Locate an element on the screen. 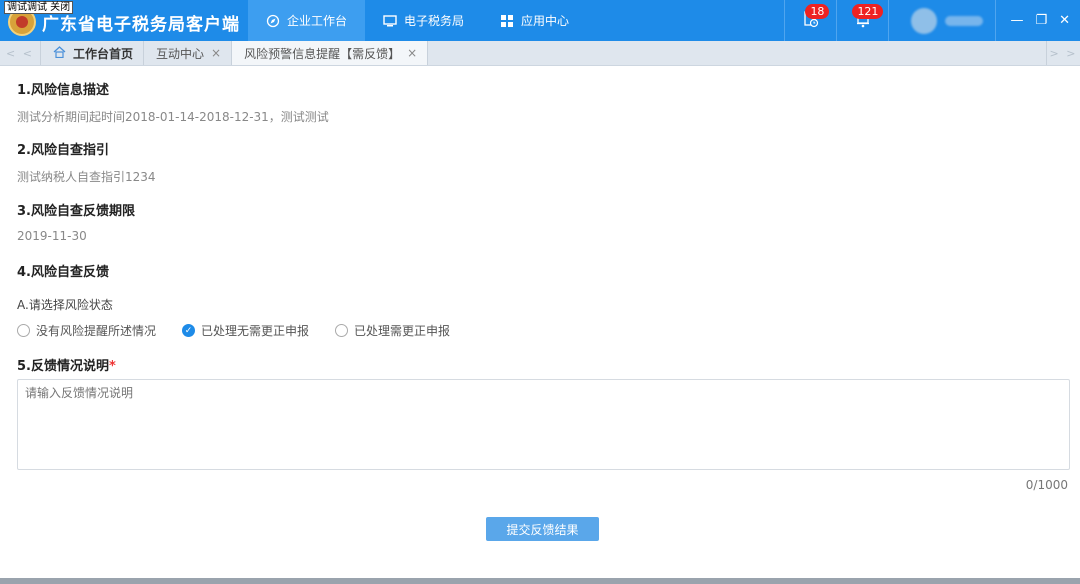 Image resolution: width=1080 pixels, height=584 pixels. risk-status-radio-group: 没有风险提醒所述情况 ✓ 已处理无需更正申报 已处理需更正申报 is located at coordinates (233, 330).